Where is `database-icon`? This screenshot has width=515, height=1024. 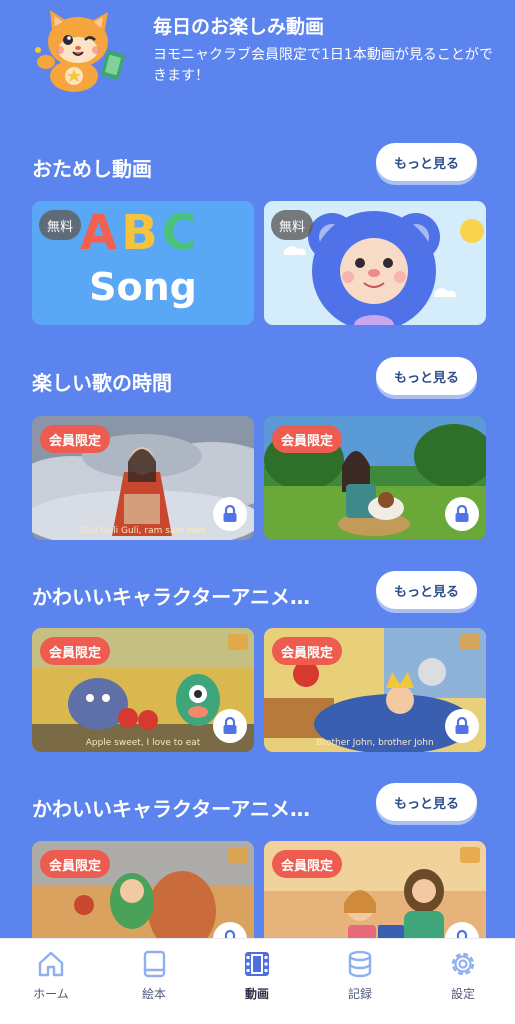 database-icon is located at coordinates (360, 964).